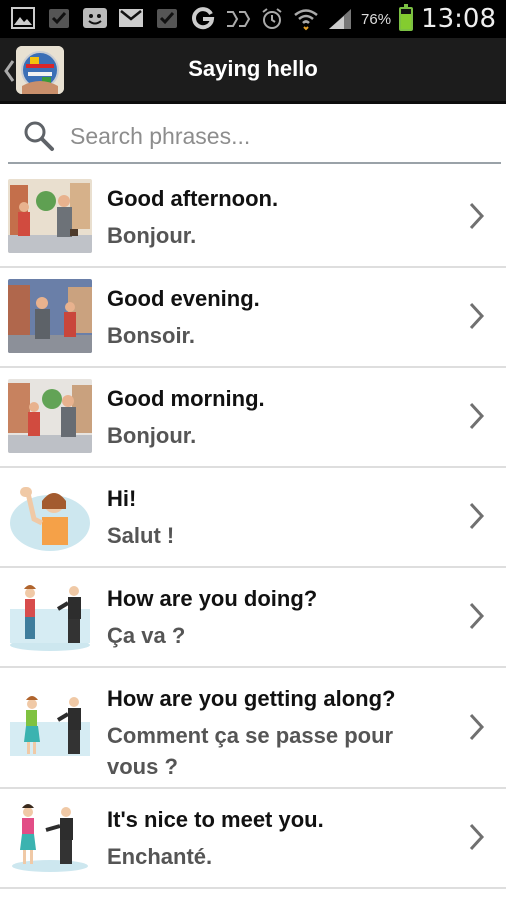 Image resolution: width=506 pixels, height=900 pixels. I want to click on action-bar: Saying hello, so click(253, 71).